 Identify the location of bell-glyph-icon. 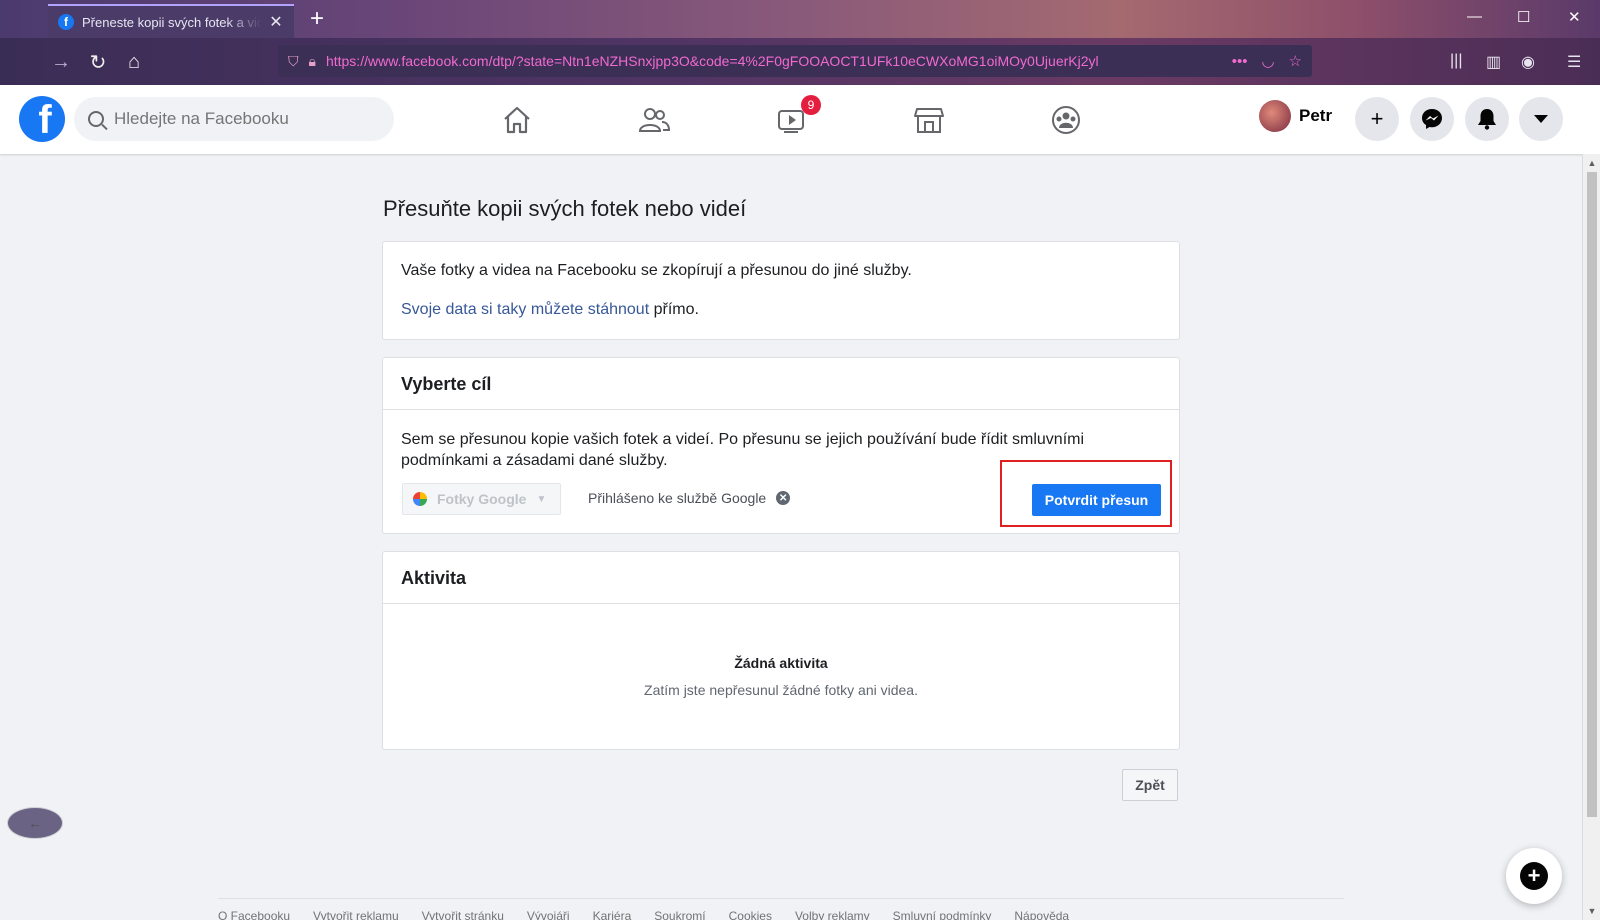
(1487, 119).